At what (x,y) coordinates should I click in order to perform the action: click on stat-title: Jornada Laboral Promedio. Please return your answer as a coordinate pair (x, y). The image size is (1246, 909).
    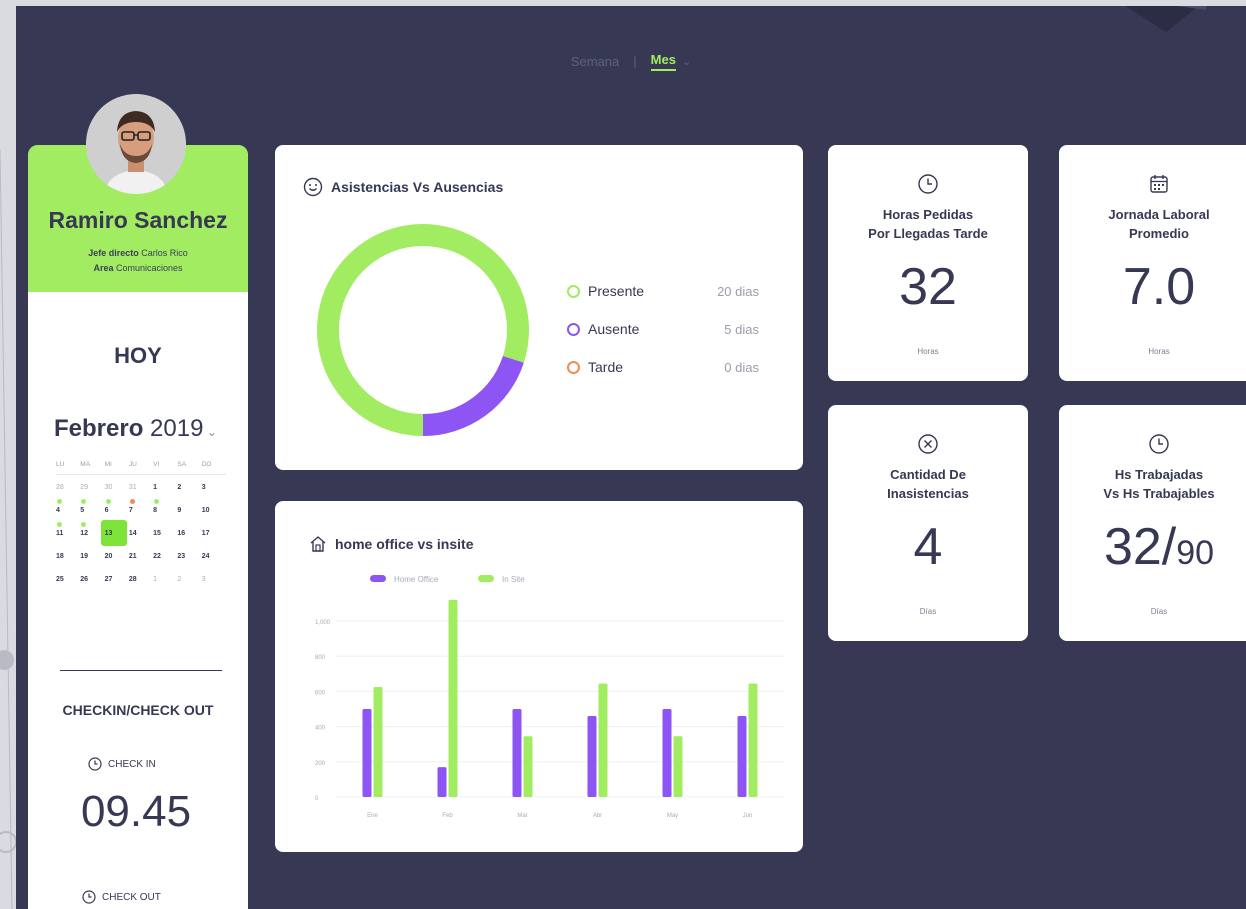
    Looking at the image, I should click on (1152, 224).